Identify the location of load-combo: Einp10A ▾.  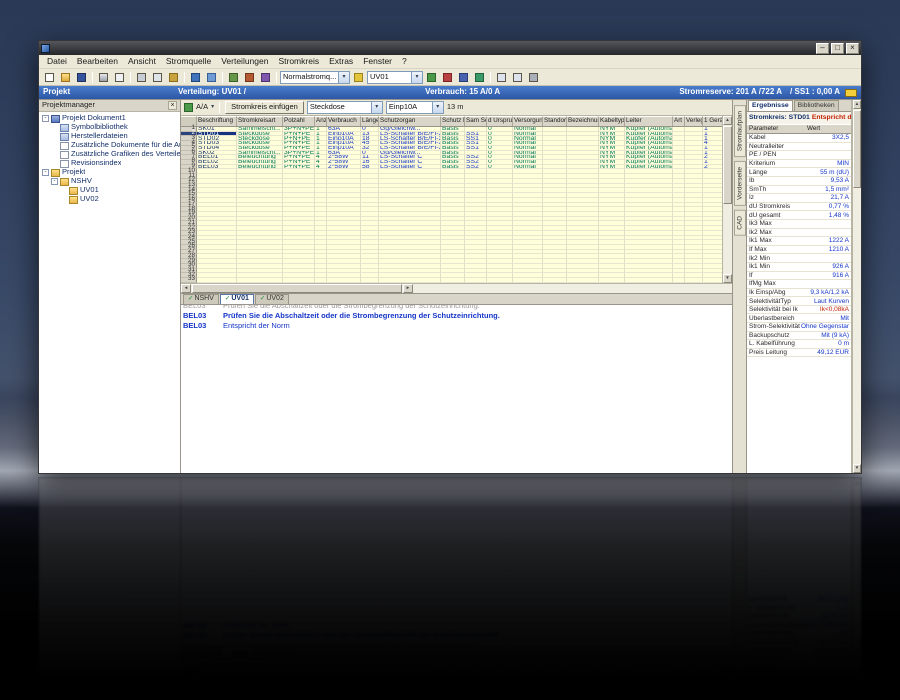
(414, 107).